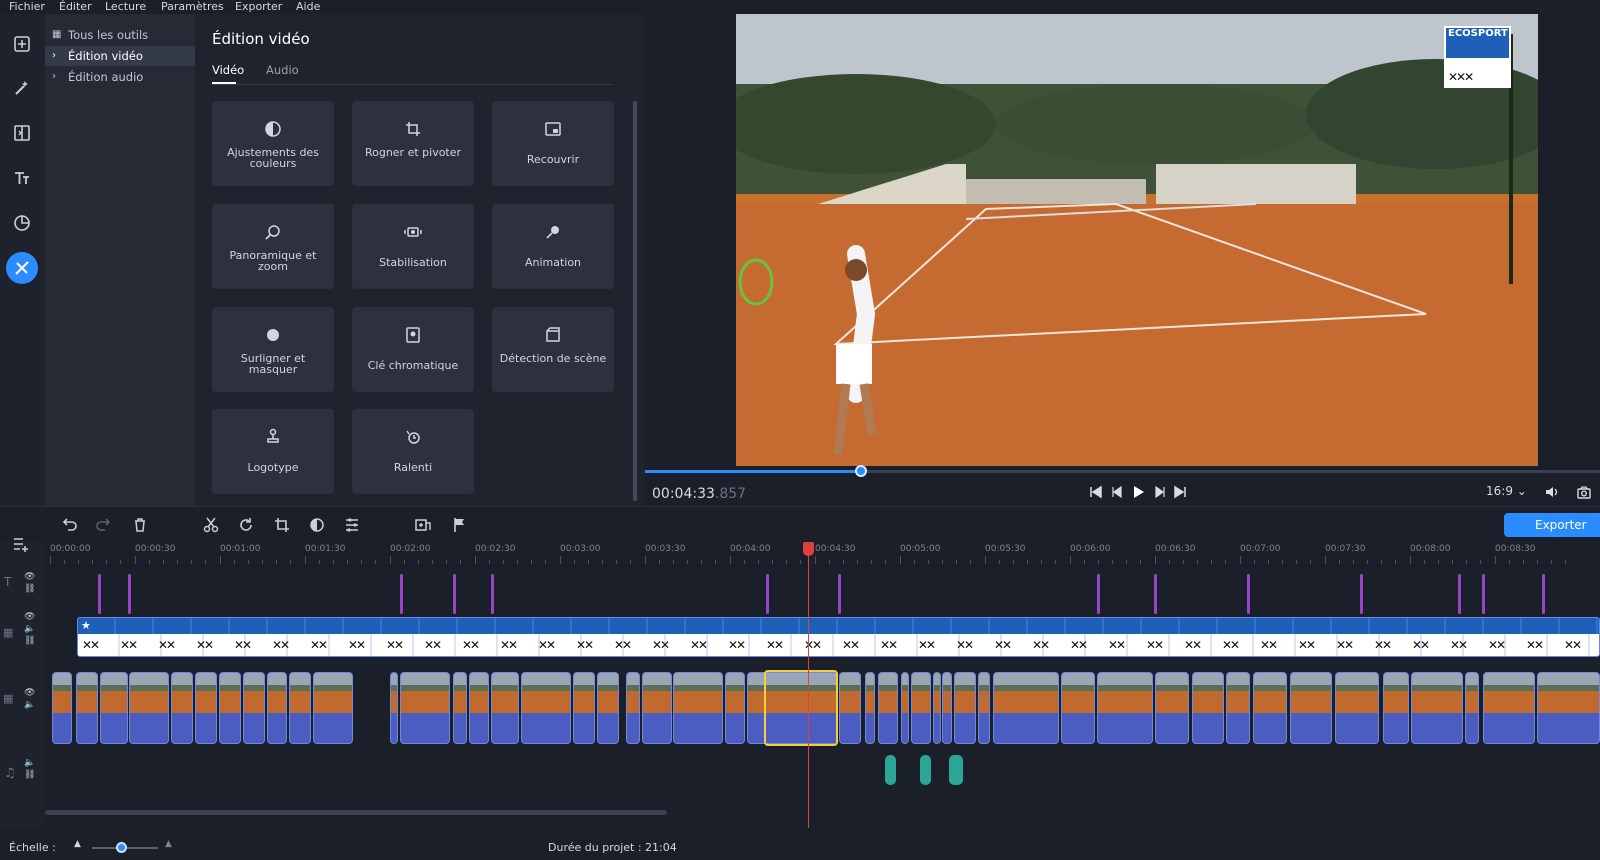  Describe the element at coordinates (1096, 492) in the screenshot. I see `skip-start-icon` at that location.